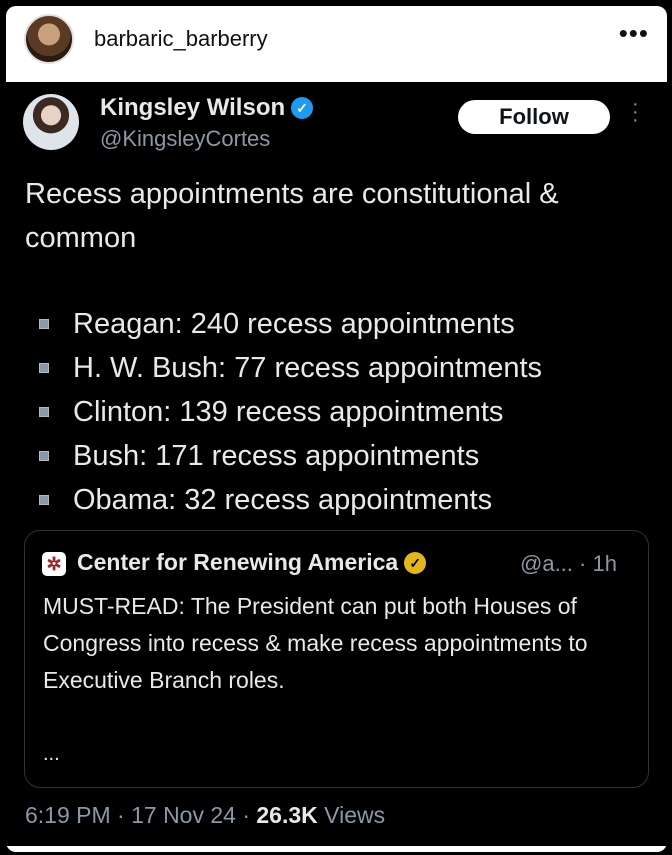 This screenshot has height=855, width=672. I want to click on quoted-author-name-text: Center for Renewing America, so click(238, 562).